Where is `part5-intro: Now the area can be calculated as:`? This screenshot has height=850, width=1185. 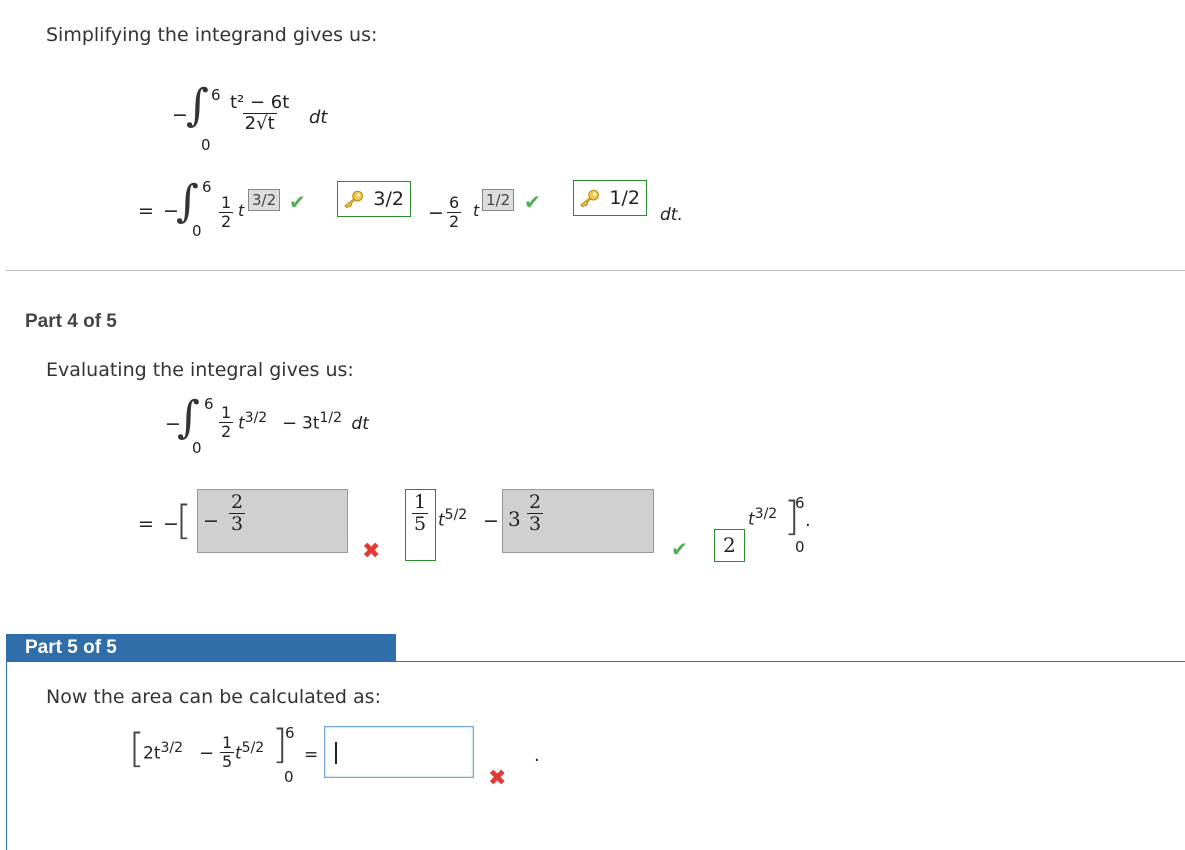
part5-intro: Now the area can be calculated as: is located at coordinates (213, 697).